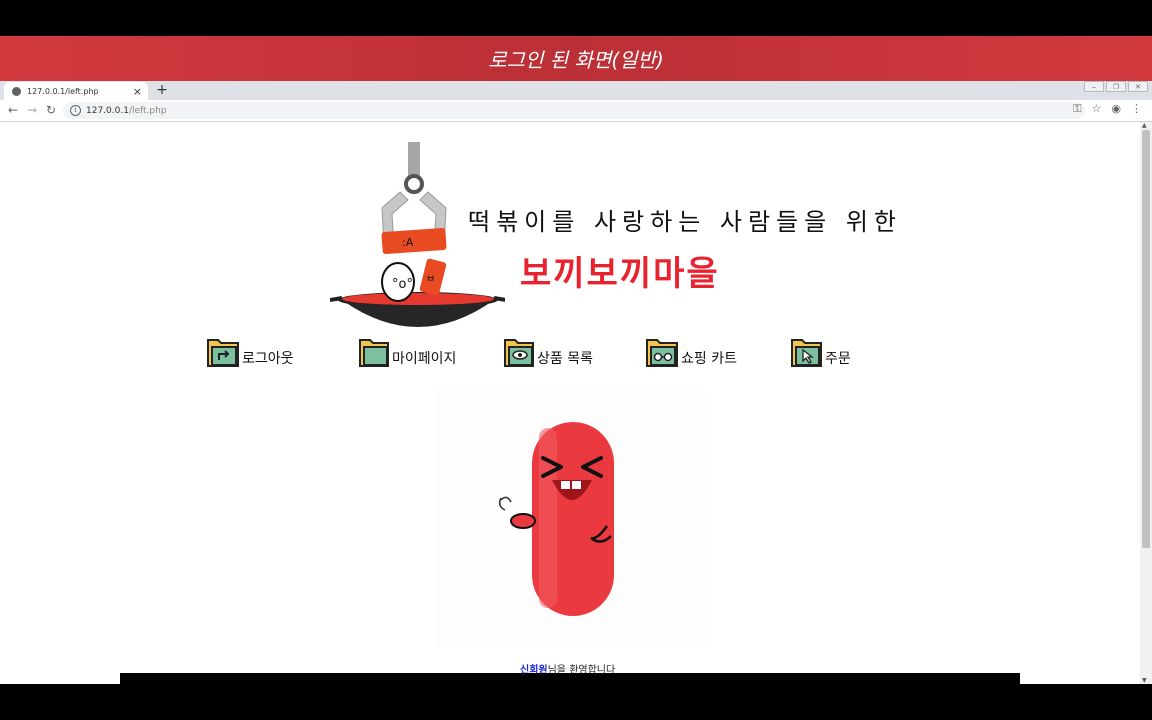 The image size is (1152, 720). I want to click on menu-label: 마이페이지, so click(424, 359).